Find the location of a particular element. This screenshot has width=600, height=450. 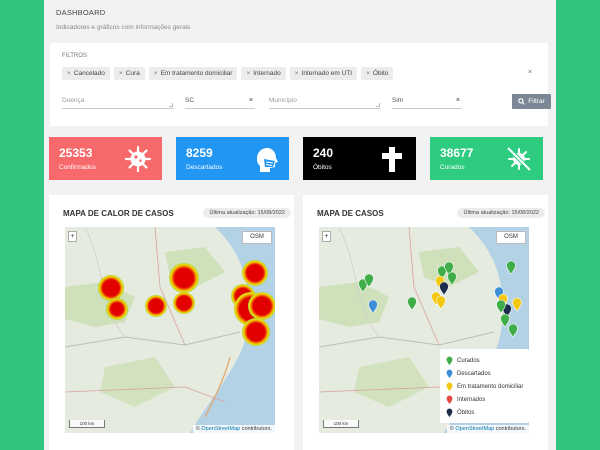

legend-item-curados: Curados is located at coordinates (487, 360).